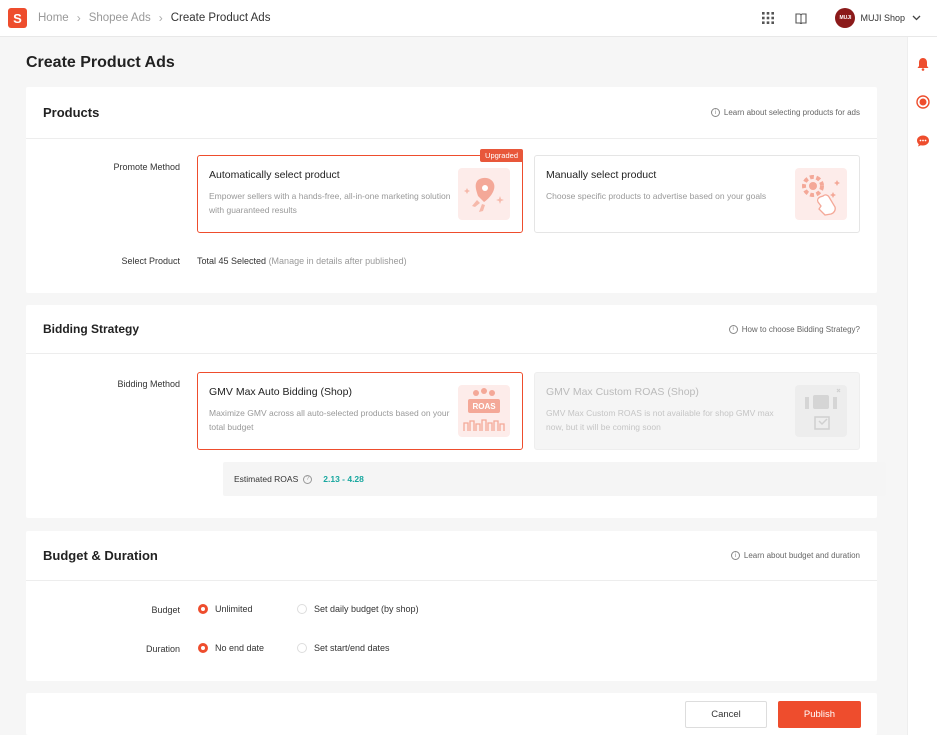 The image size is (937, 735). I want to click on gear-hand-icon, so click(821, 194).